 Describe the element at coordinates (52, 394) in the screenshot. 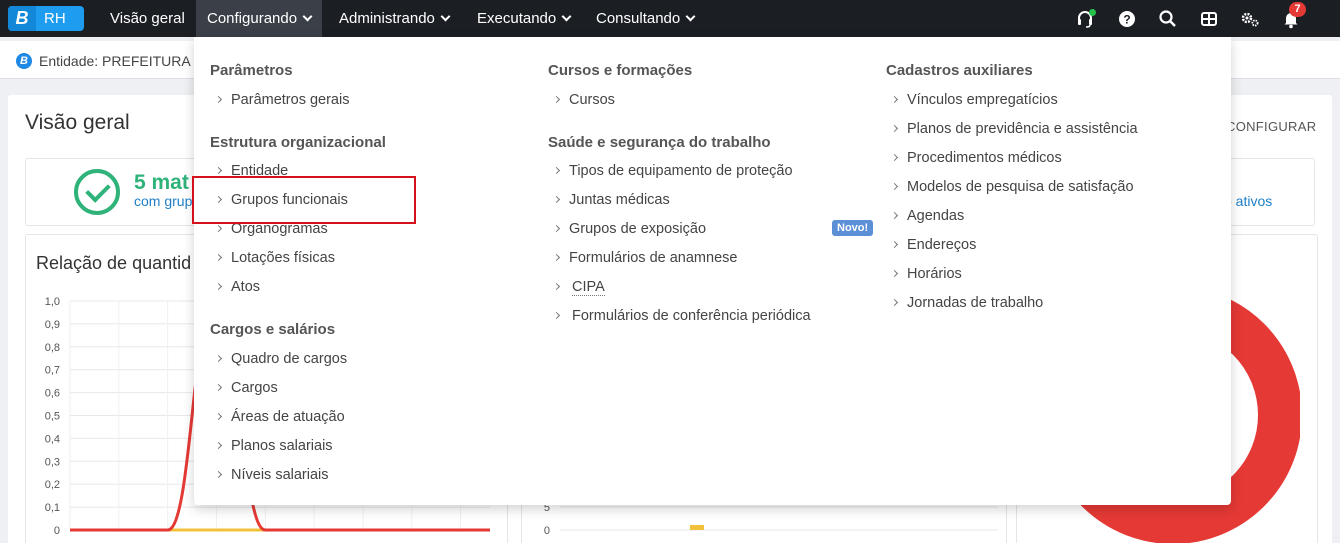

I see `y-tick-label: 0,6` at that location.